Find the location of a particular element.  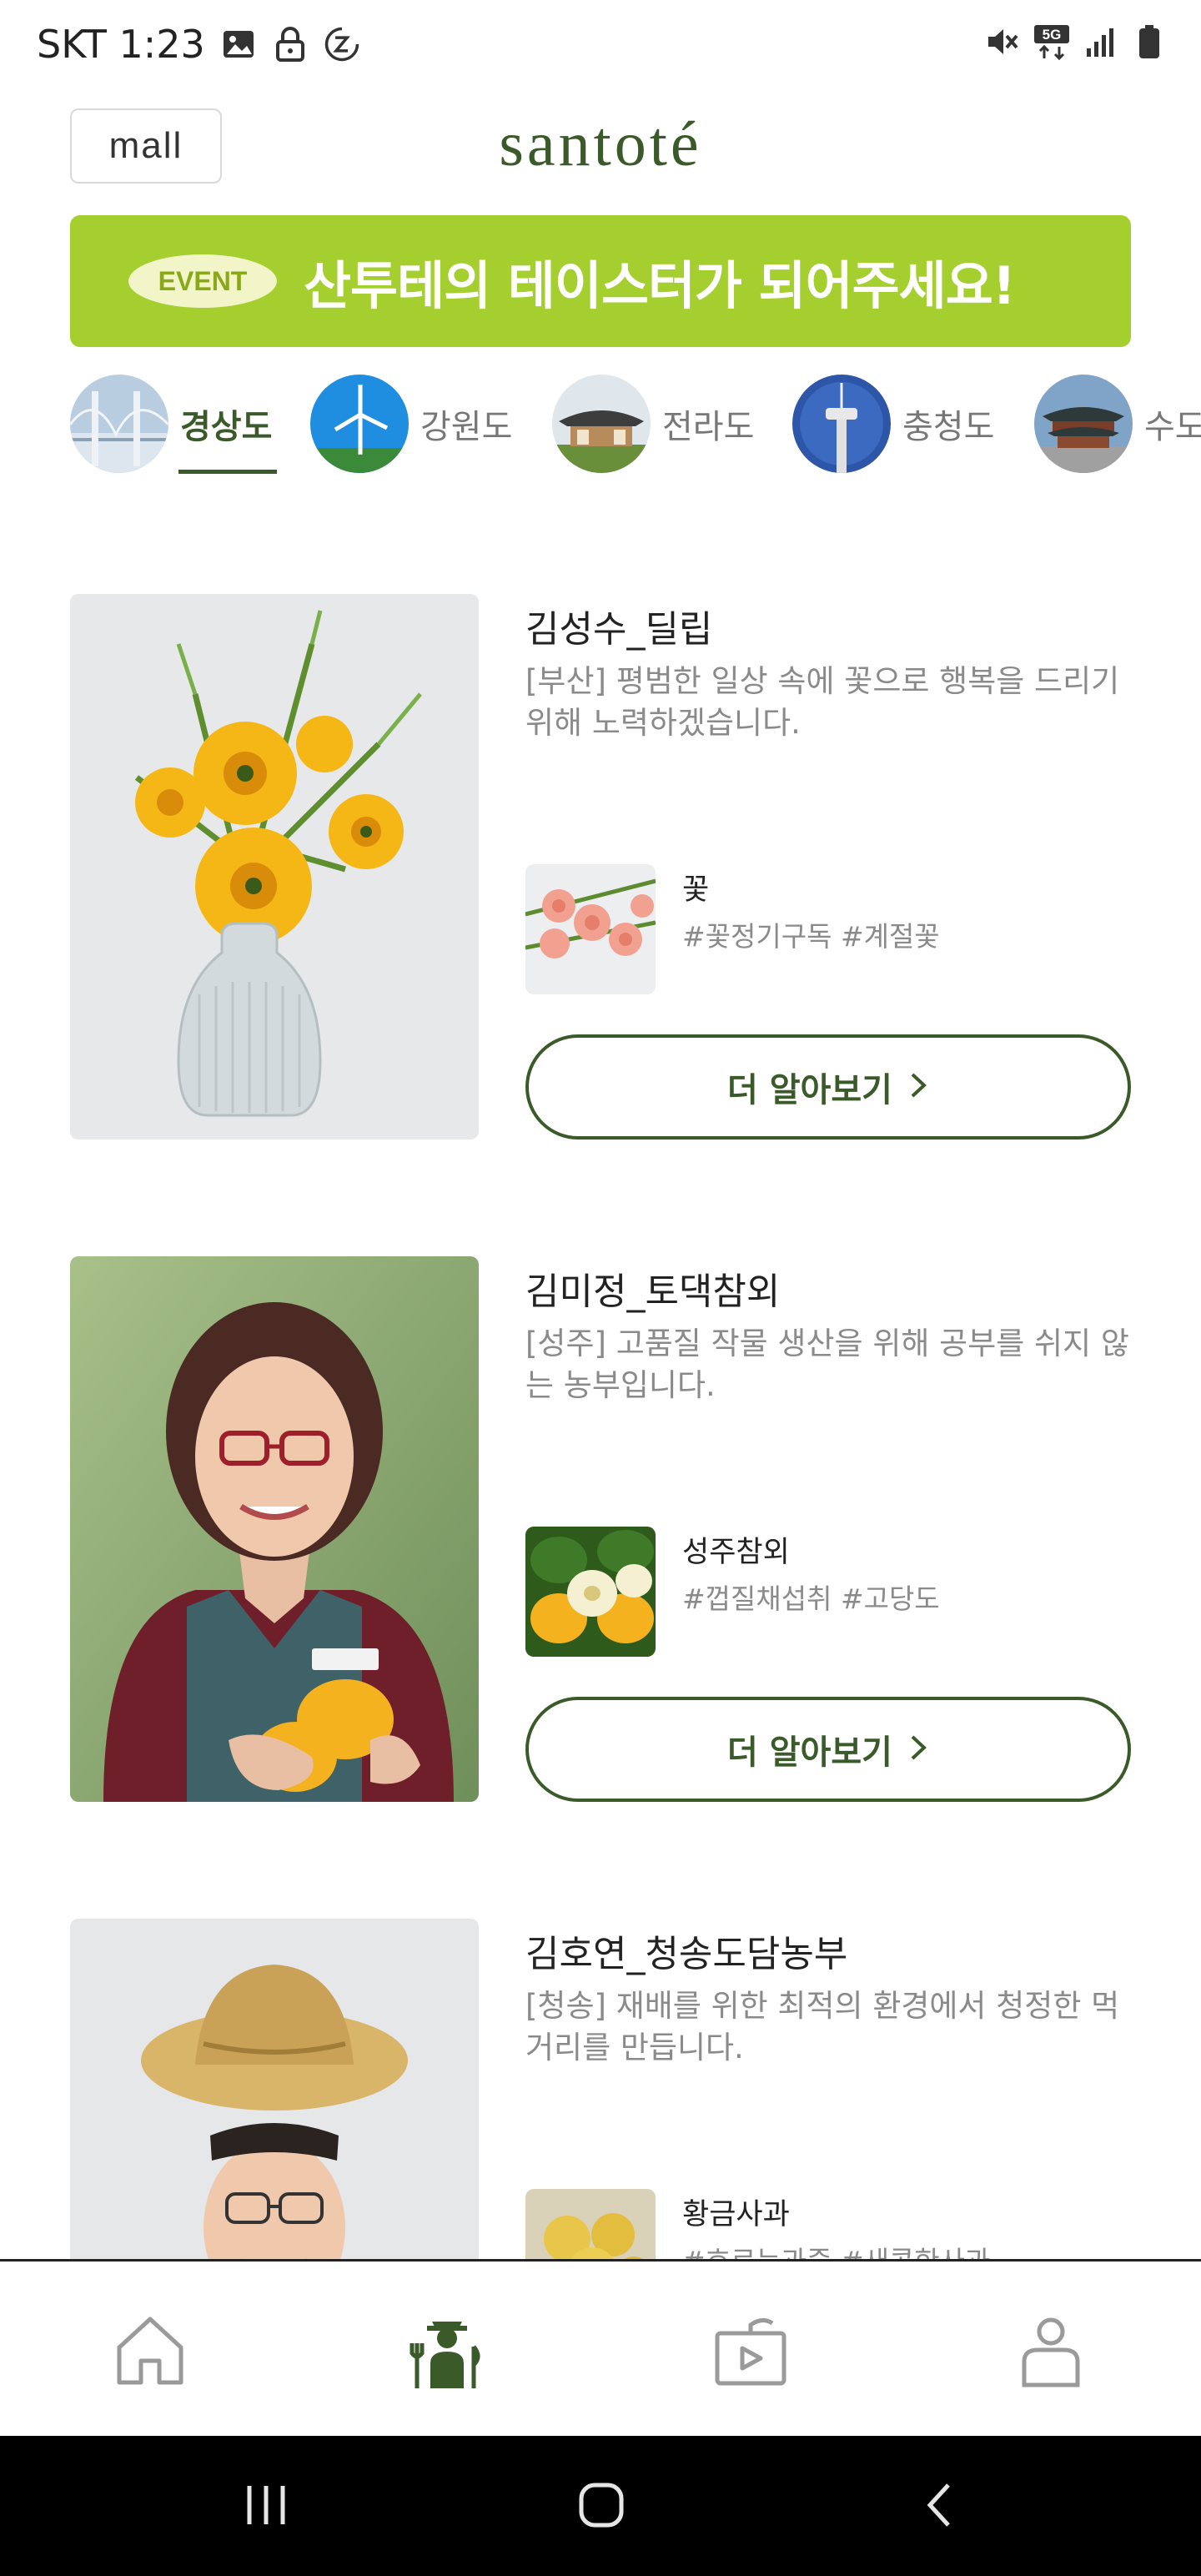

farmer-name: 김호연_청송도담농부 is located at coordinates (686, 1950).